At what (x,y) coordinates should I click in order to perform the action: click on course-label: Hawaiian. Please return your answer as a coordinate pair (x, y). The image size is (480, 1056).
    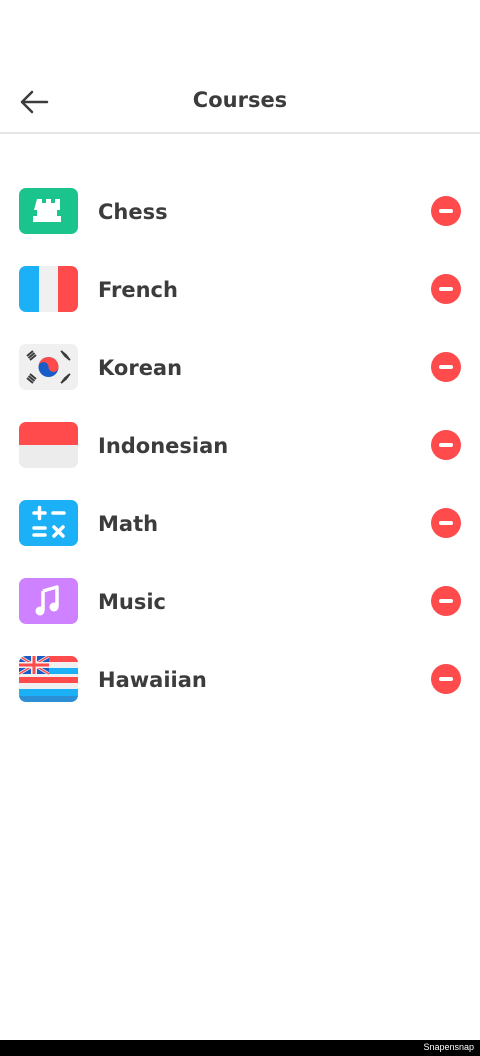
    Looking at the image, I should click on (152, 680).